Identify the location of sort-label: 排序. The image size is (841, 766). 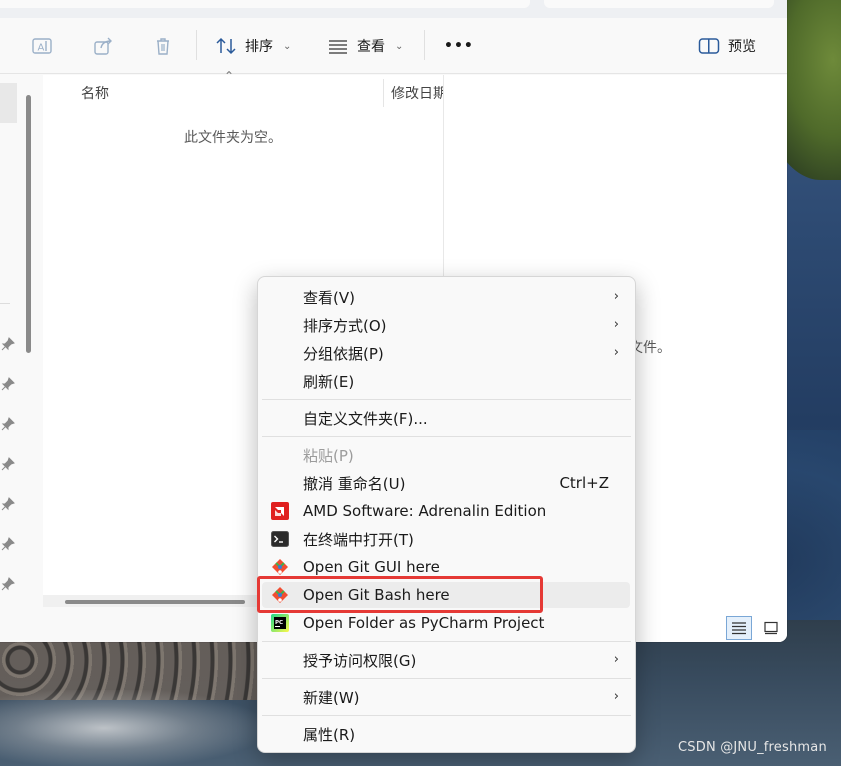
(259, 47).